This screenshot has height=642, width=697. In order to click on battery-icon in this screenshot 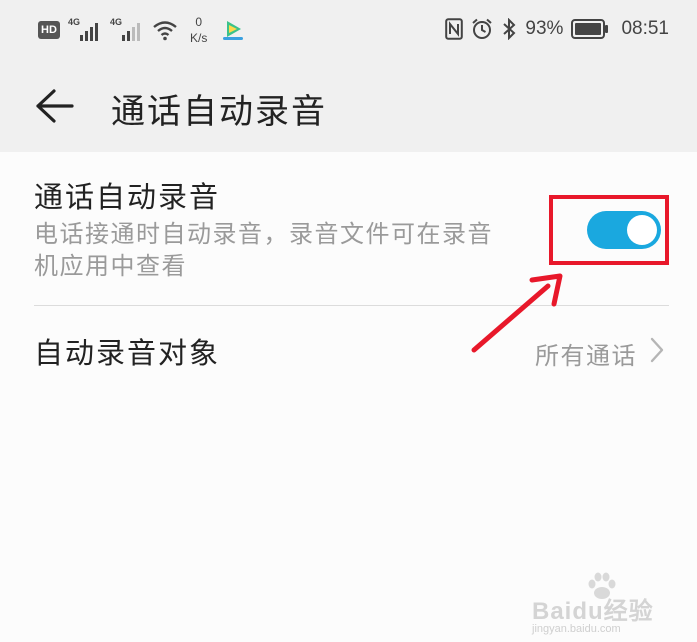, I will do `click(590, 29)`.